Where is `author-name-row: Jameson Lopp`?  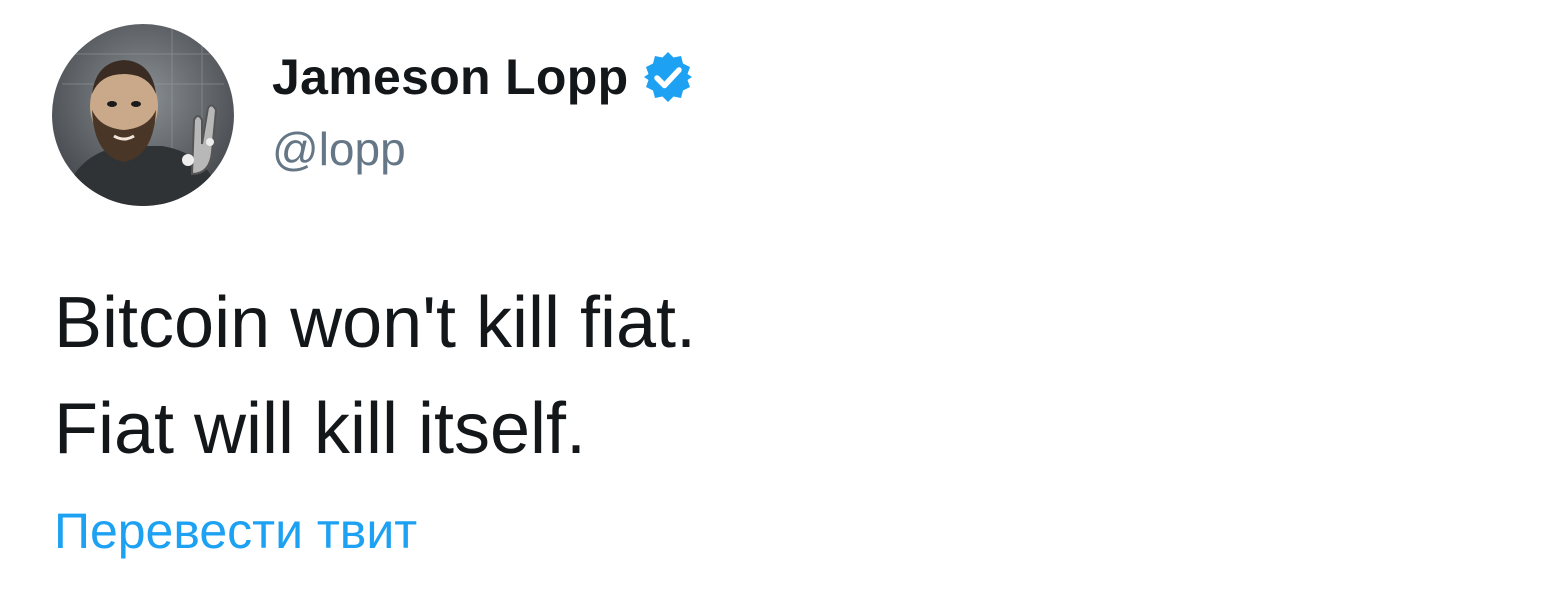
author-name-row: Jameson Lopp is located at coordinates (484, 77).